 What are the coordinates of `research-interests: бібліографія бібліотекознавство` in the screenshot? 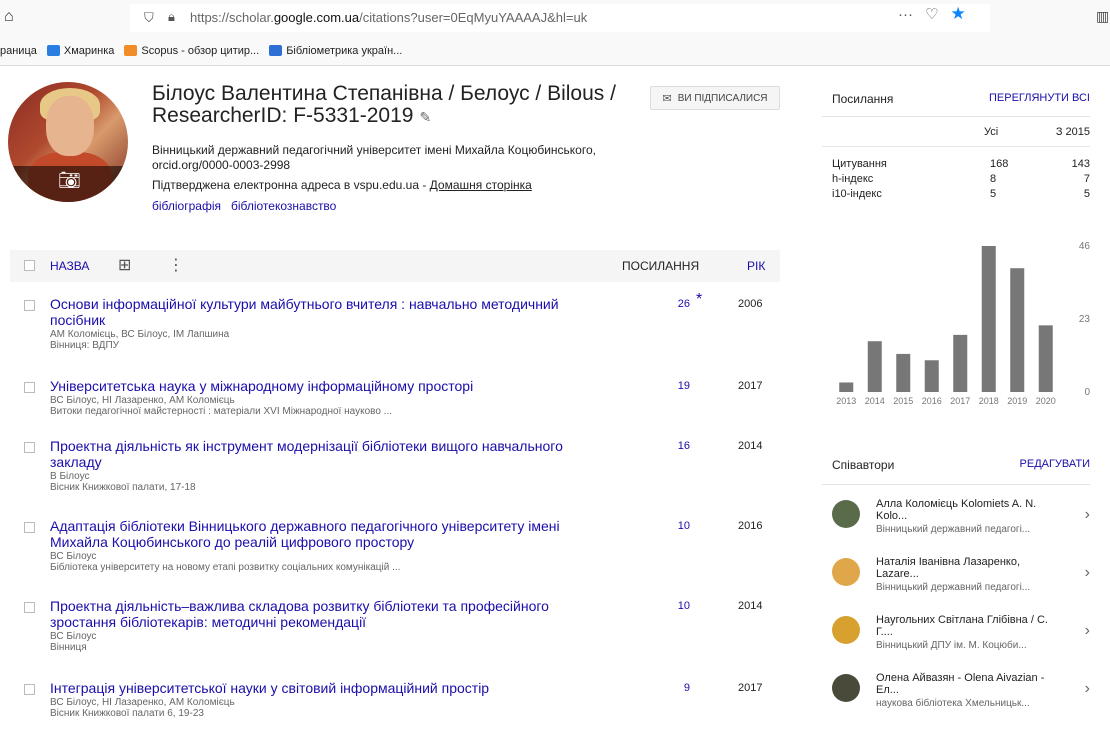 It's located at (244, 206).